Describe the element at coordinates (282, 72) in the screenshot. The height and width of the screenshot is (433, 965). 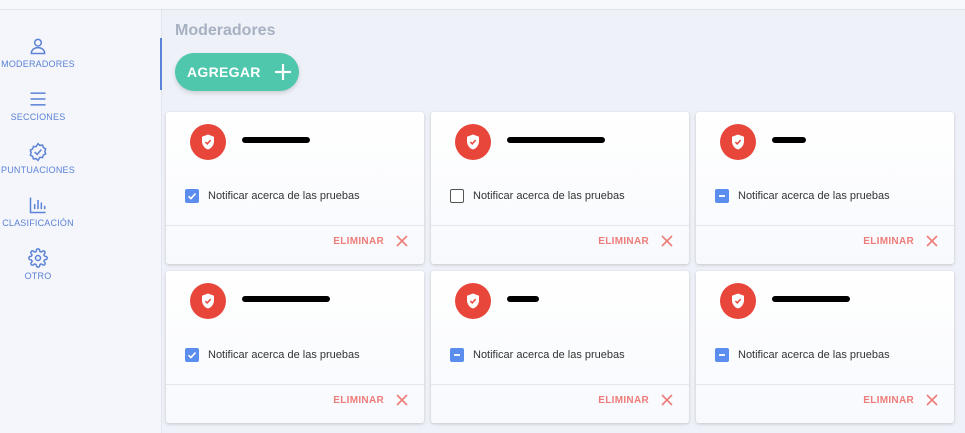
I see `plus-icon` at that location.